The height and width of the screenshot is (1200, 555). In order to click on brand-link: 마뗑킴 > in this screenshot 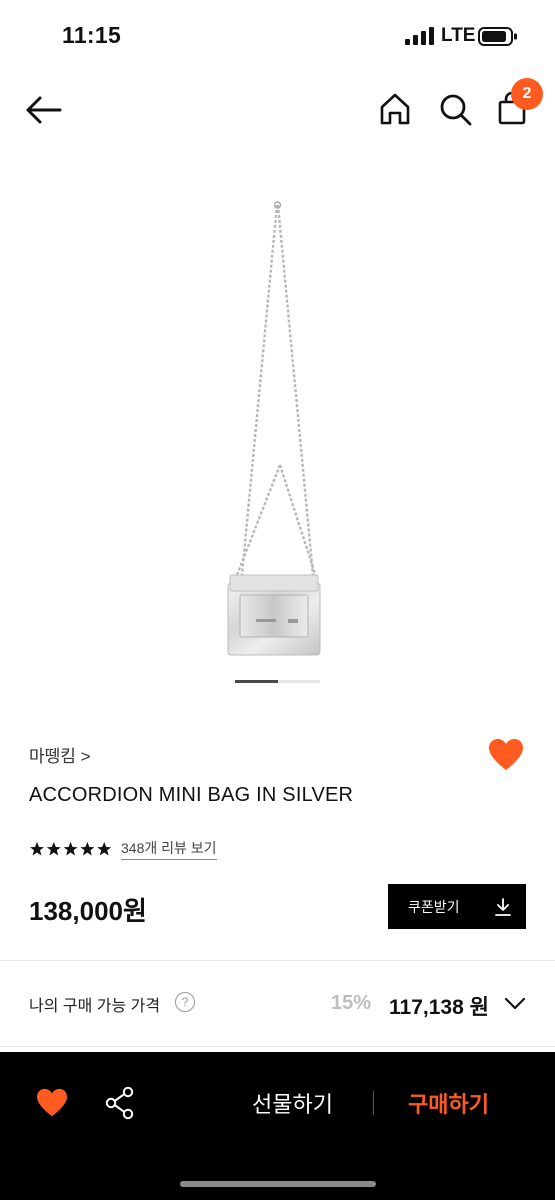, I will do `click(60, 754)`.